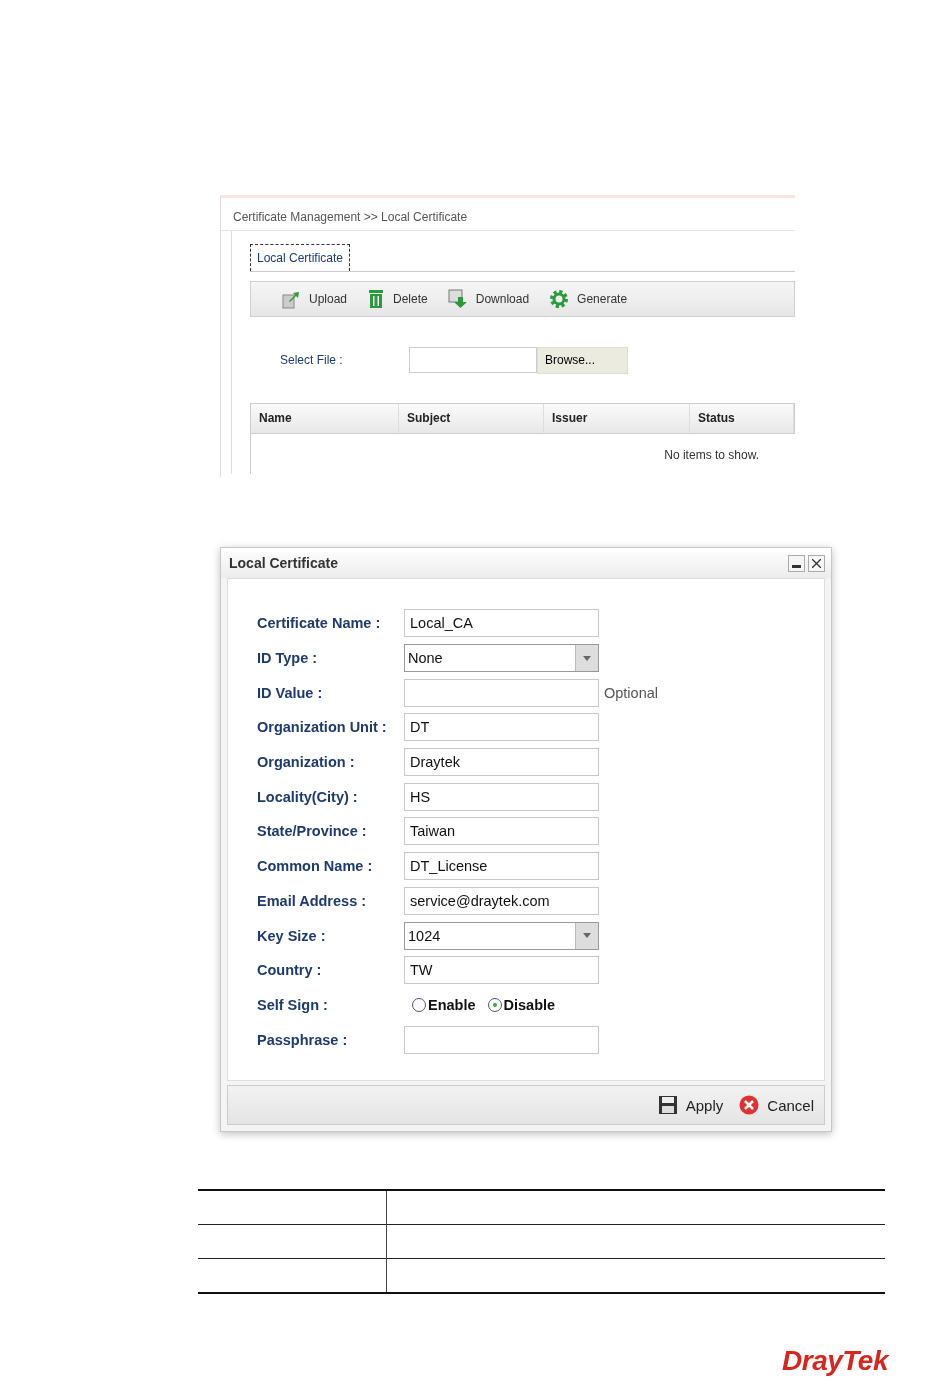 Image resolution: width=950 pixels, height=1387 pixels. What do you see at coordinates (319, 623) in the screenshot?
I see `field-label: Certificate Name :` at bounding box center [319, 623].